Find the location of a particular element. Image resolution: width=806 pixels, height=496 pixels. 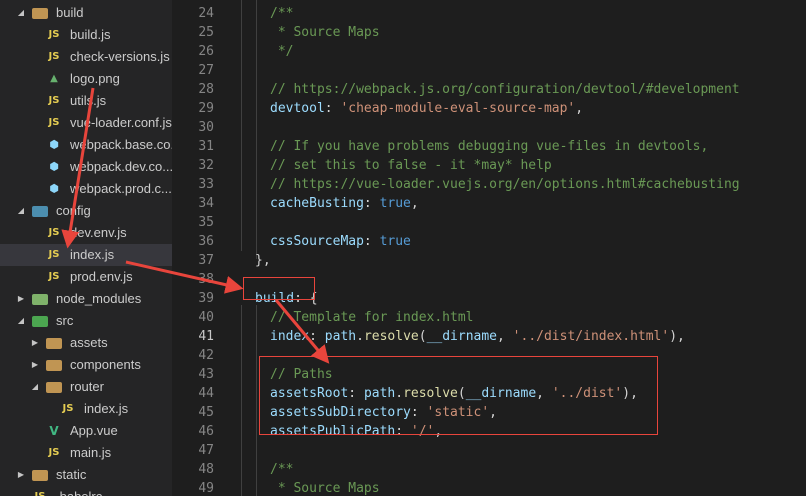

code-line: 47 is located at coordinates (489, 450).